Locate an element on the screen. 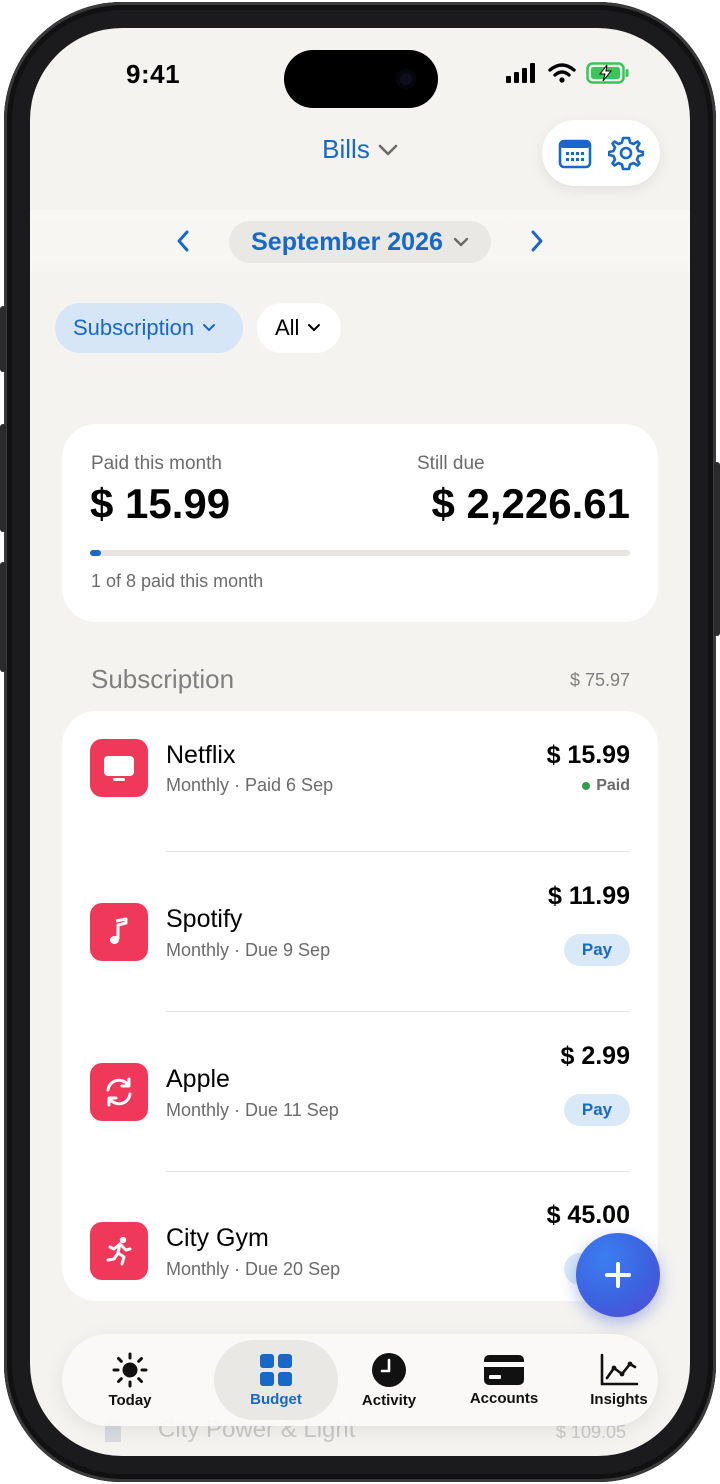  bill-row-spotify: Spotify Monthly · Due 9 Sep $ 11.99 Pay is located at coordinates (360, 931).